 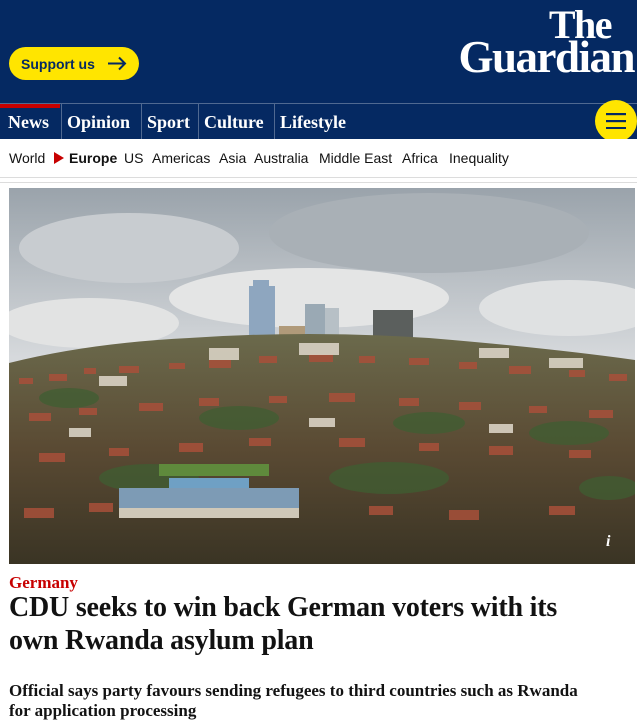 I want to click on subnav-item-europe: Europe, so click(x=93, y=158).